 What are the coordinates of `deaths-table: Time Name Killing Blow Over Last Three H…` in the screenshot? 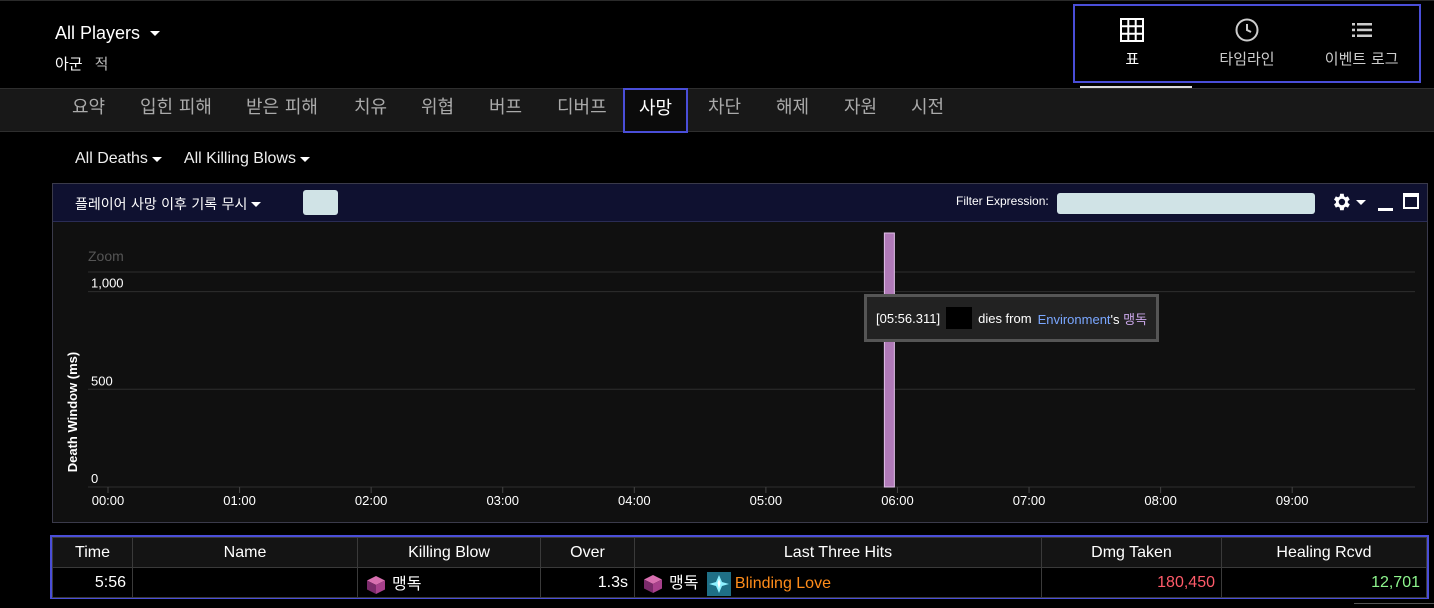 It's located at (739, 567).